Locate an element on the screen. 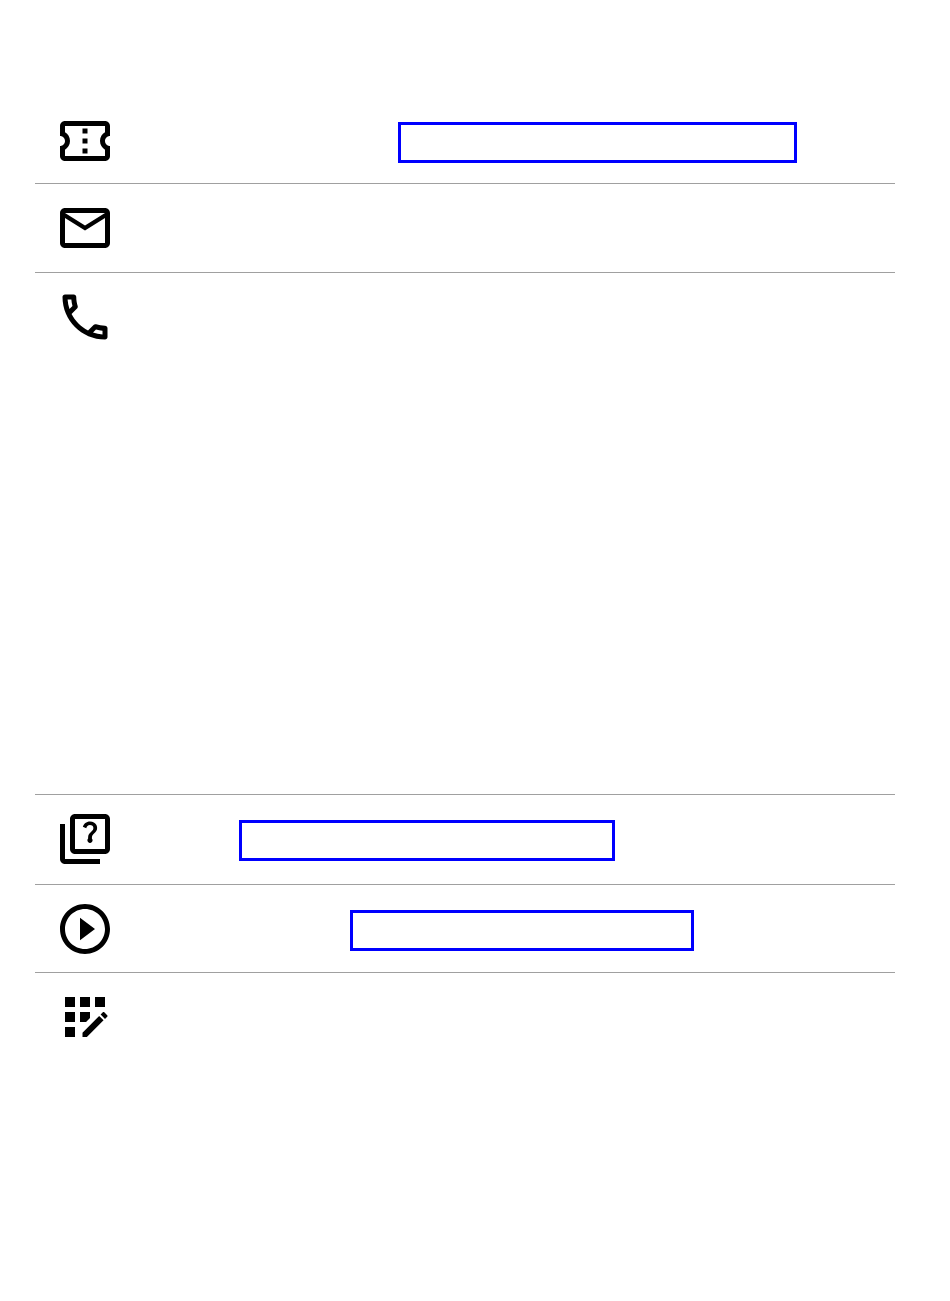 The width and height of the screenshot is (950, 1301). question-cards-icon is located at coordinates (85, 839).